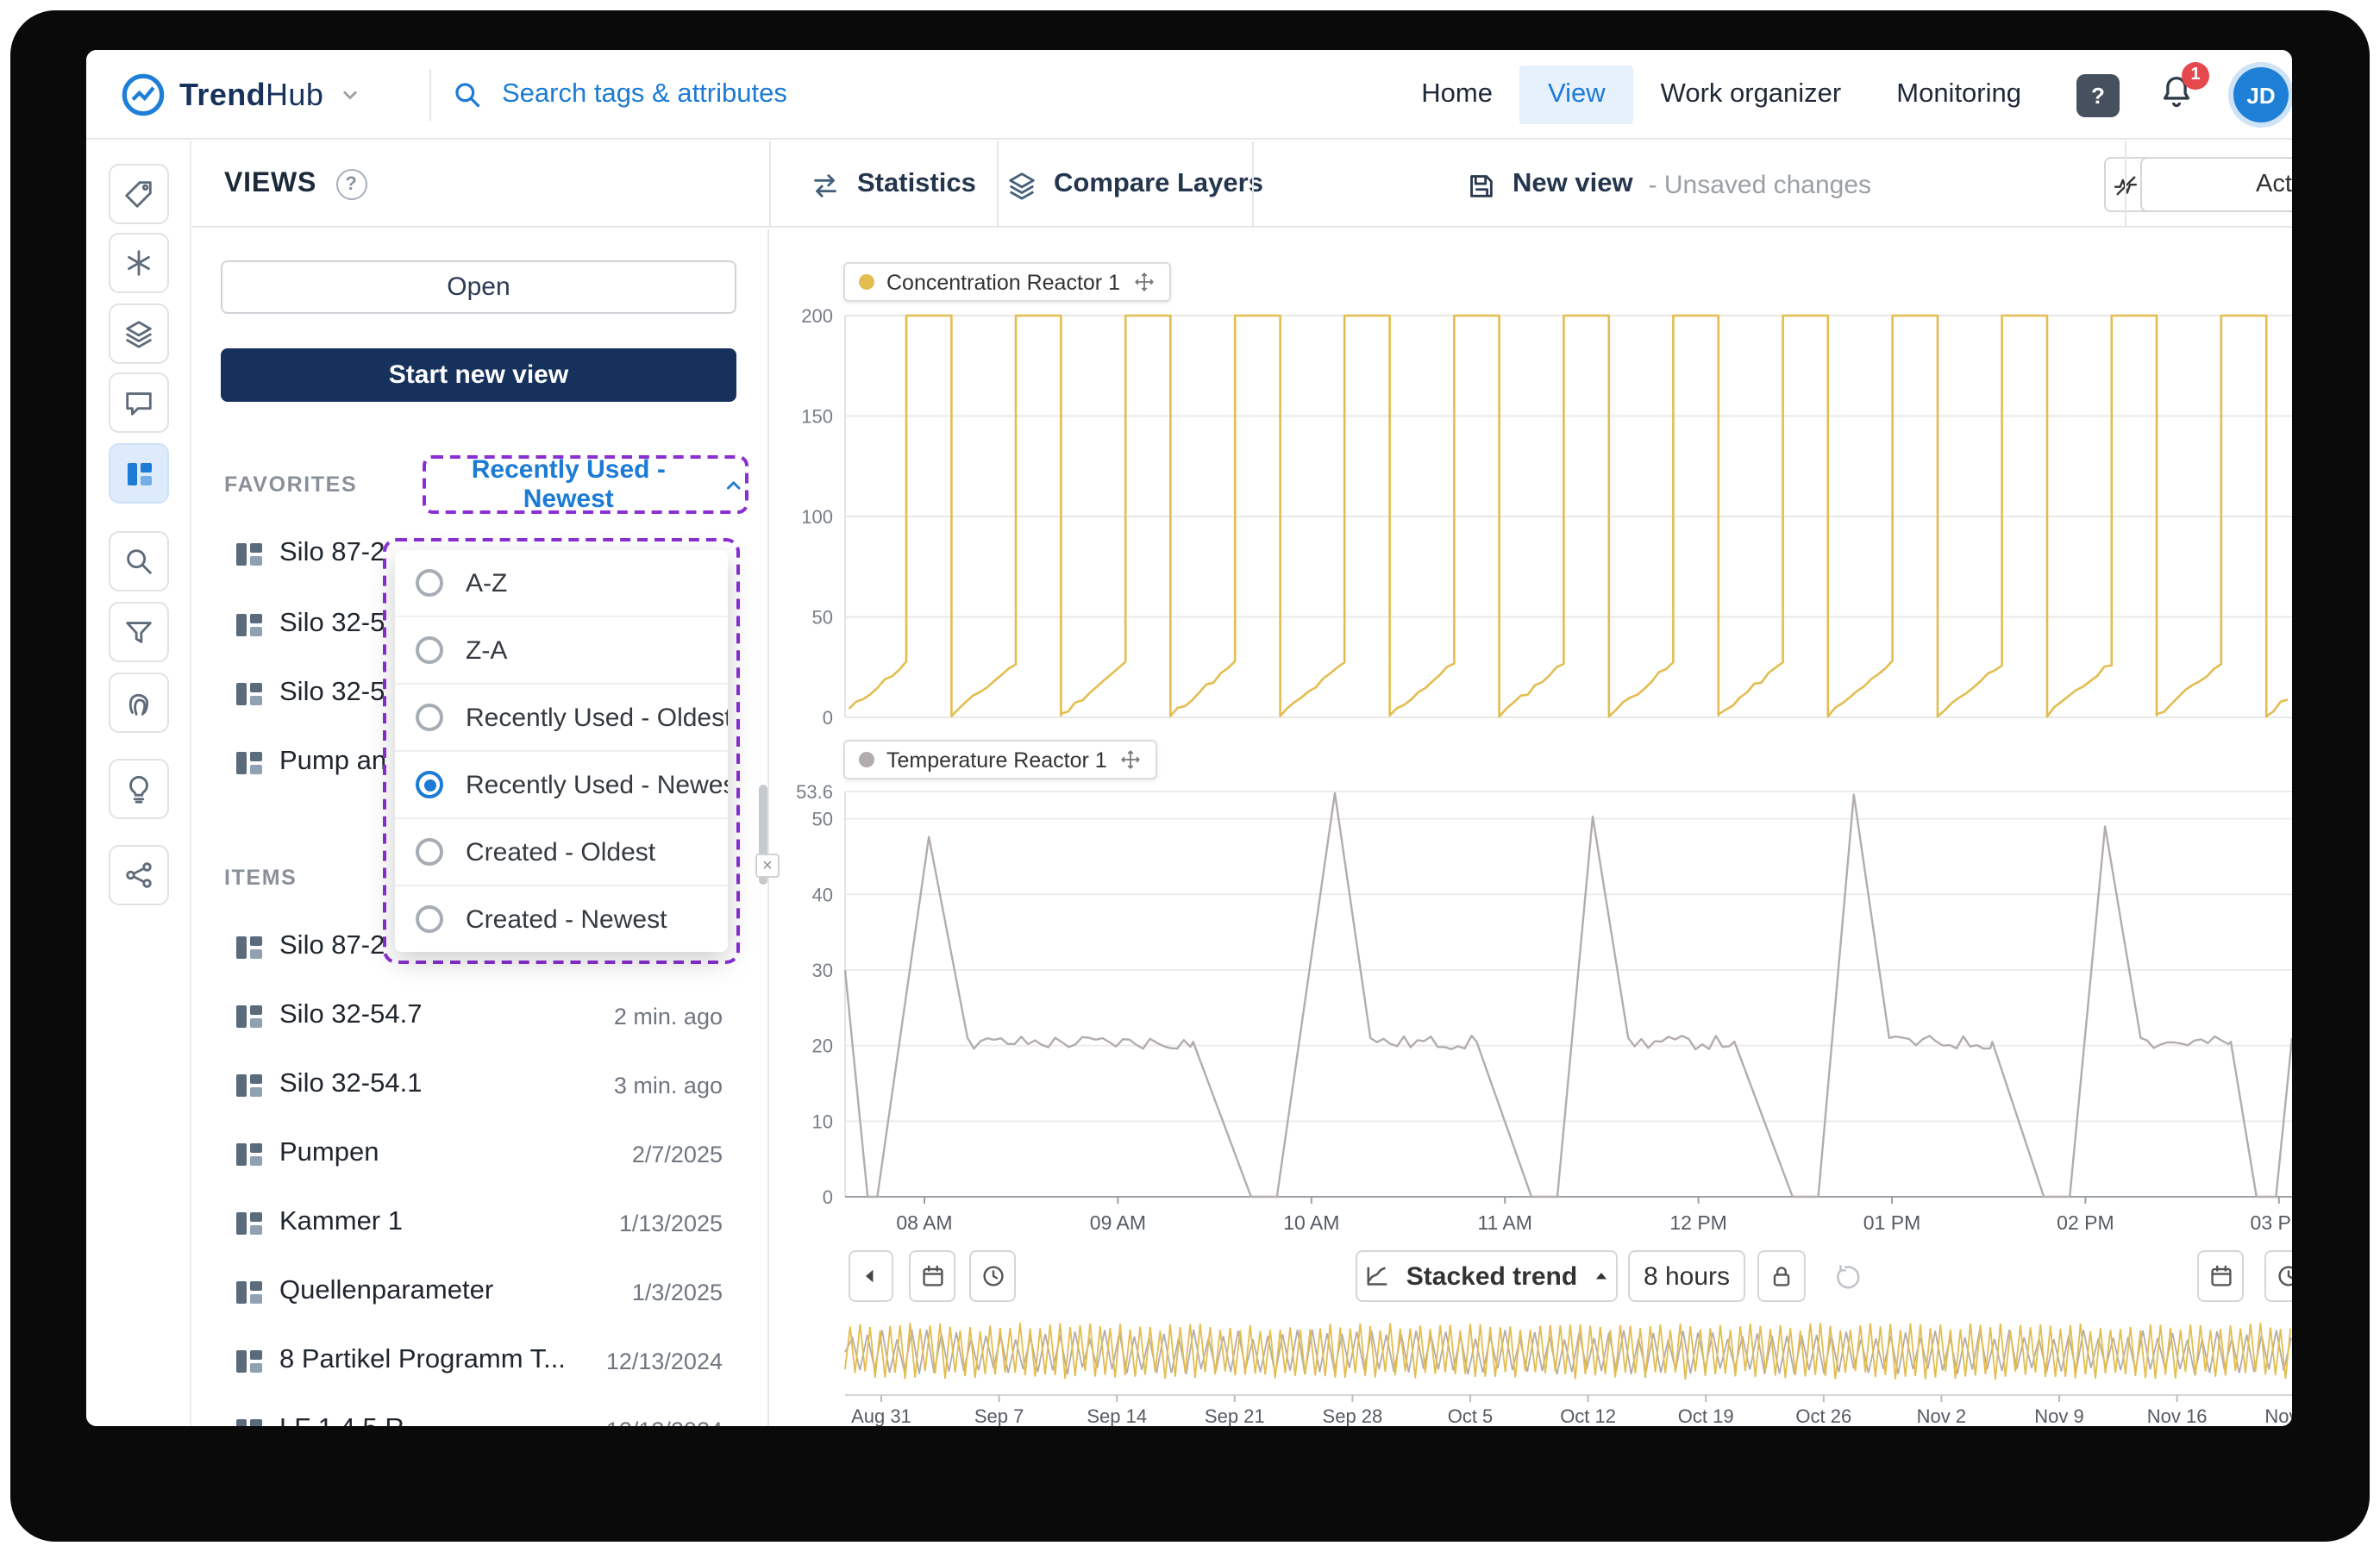 The height and width of the screenshot is (1552, 2380). I want to click on save-icon, so click(1481, 185).